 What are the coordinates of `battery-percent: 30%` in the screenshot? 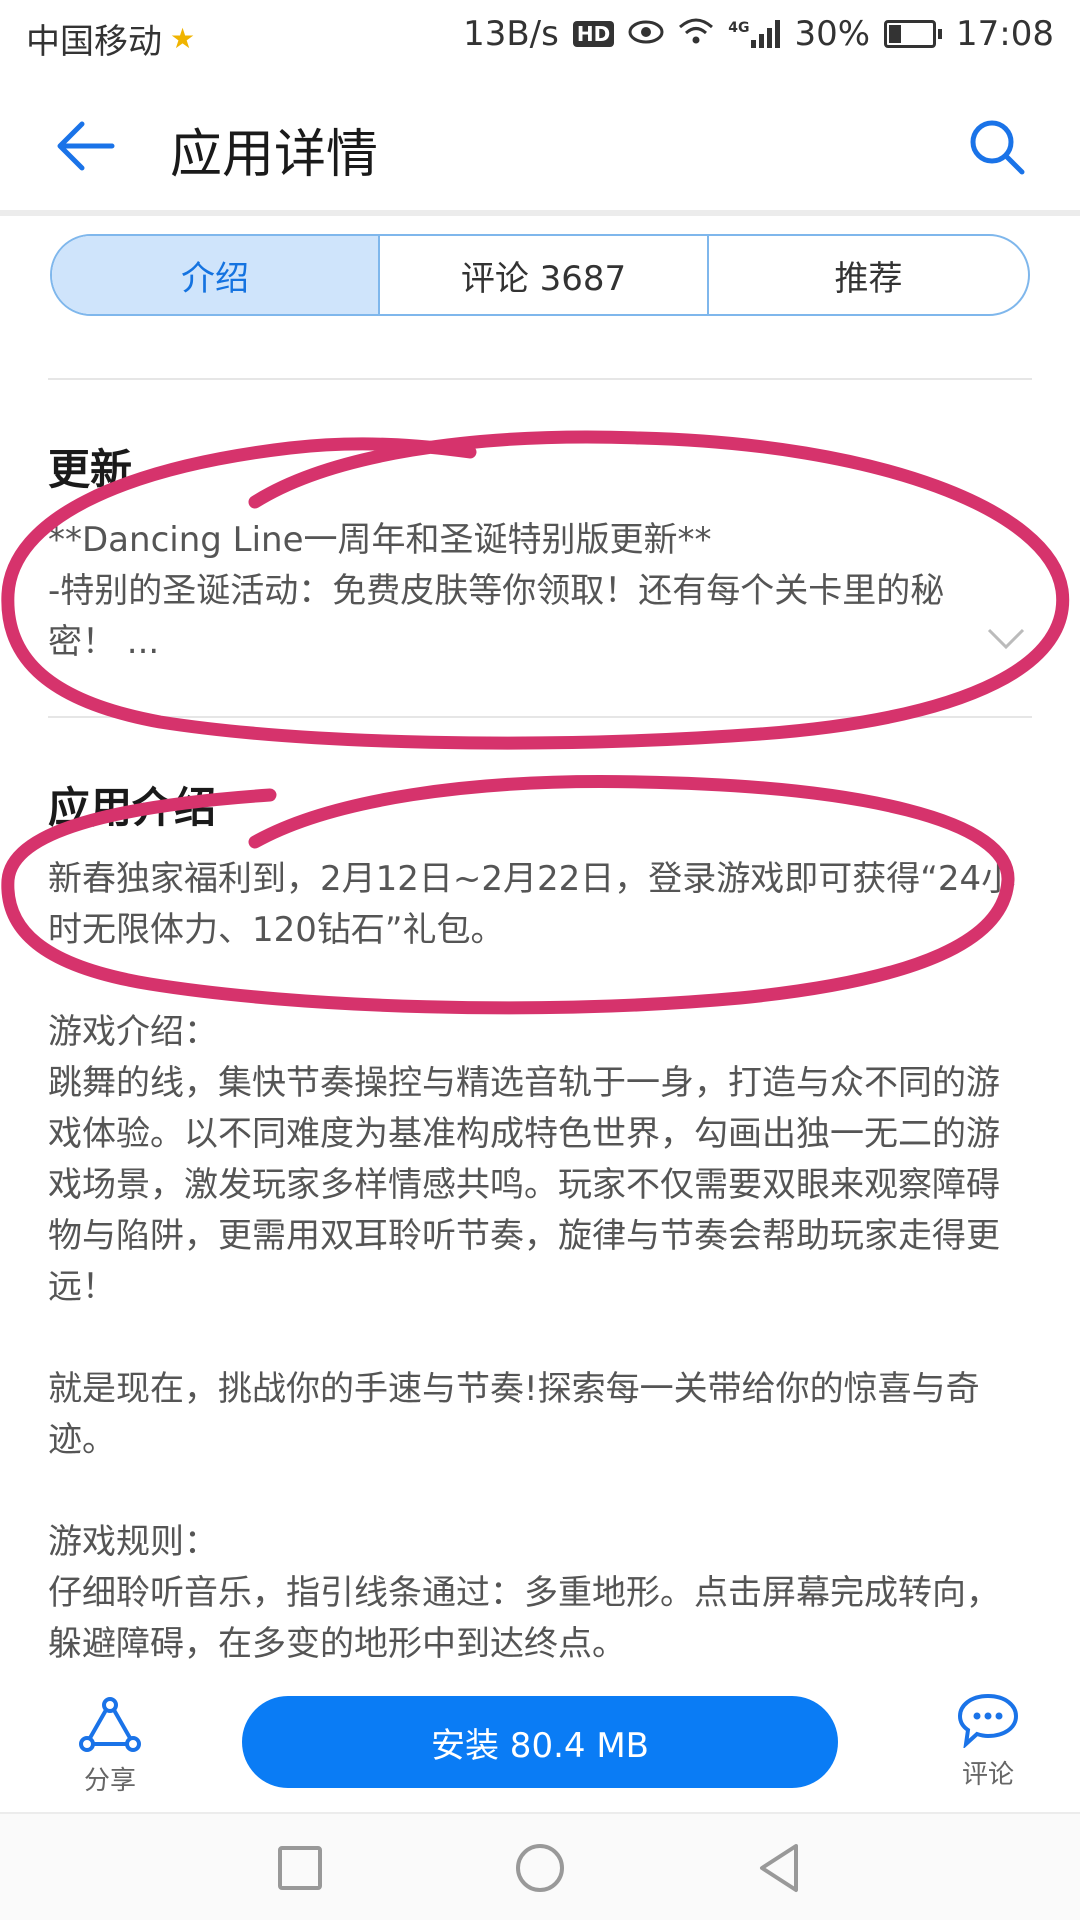 It's located at (832, 34).